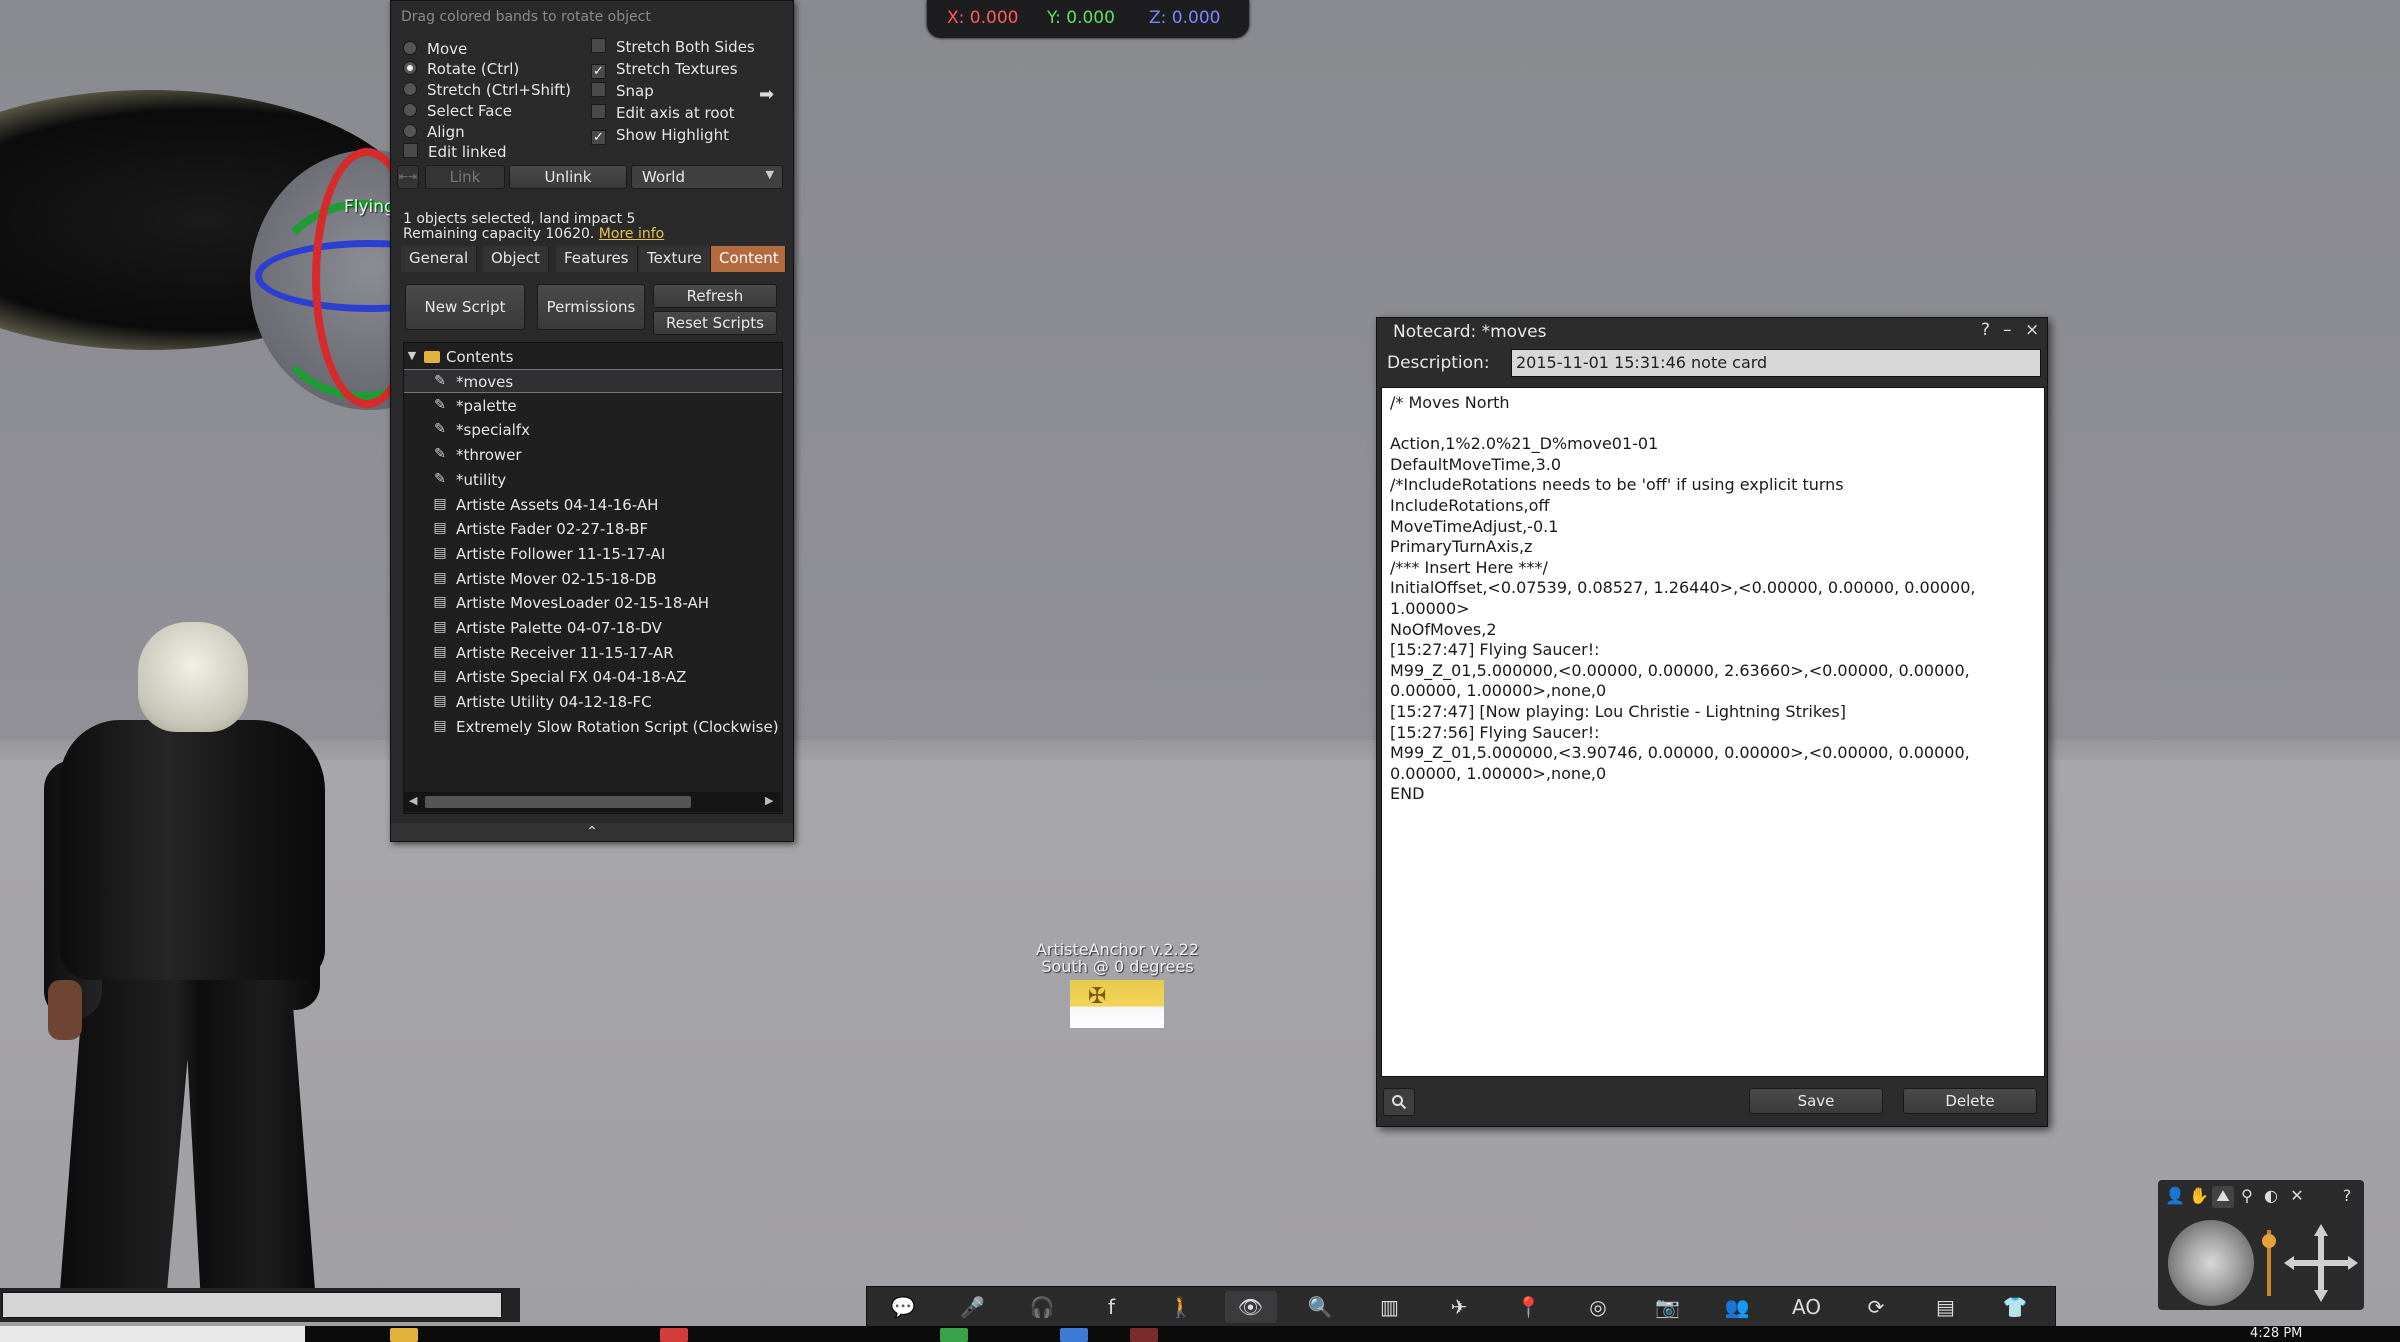 The width and height of the screenshot is (2400, 1342). Describe the element at coordinates (2175, 1197) in the screenshot. I see `avatar-view-icon: 👤` at that location.